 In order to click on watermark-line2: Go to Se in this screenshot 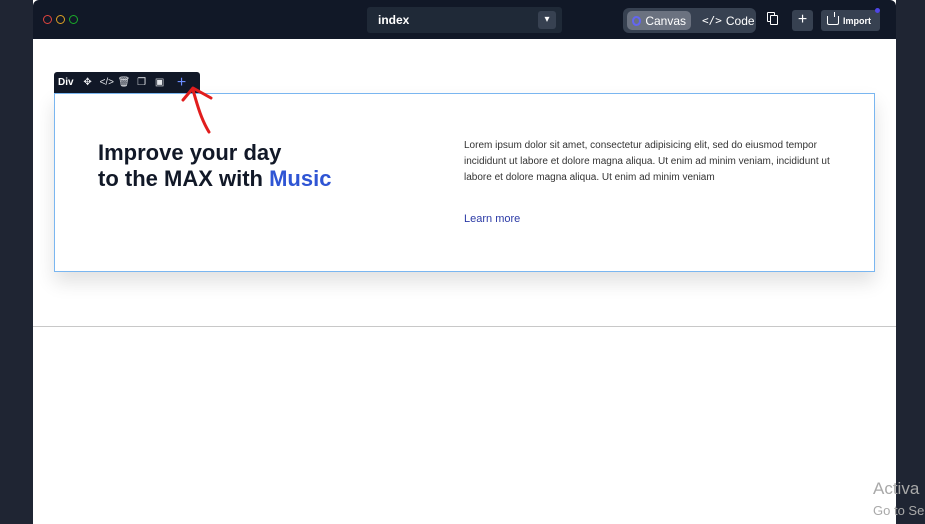, I will do `click(899, 510)`.